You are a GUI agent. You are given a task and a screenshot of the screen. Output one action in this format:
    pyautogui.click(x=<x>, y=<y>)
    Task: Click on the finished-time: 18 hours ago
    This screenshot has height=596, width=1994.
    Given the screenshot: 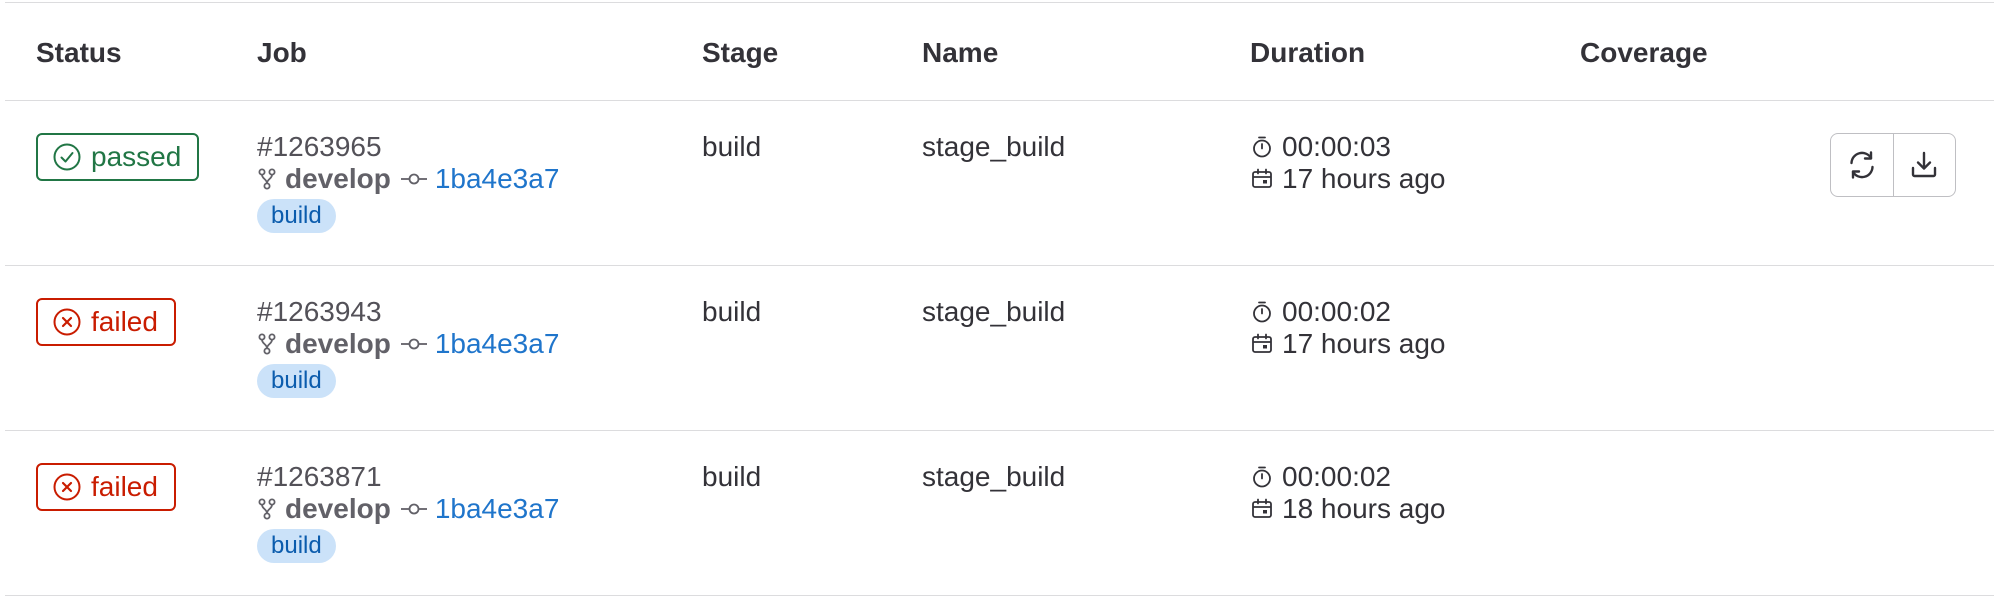 What is the action you would take?
    pyautogui.click(x=1347, y=509)
    